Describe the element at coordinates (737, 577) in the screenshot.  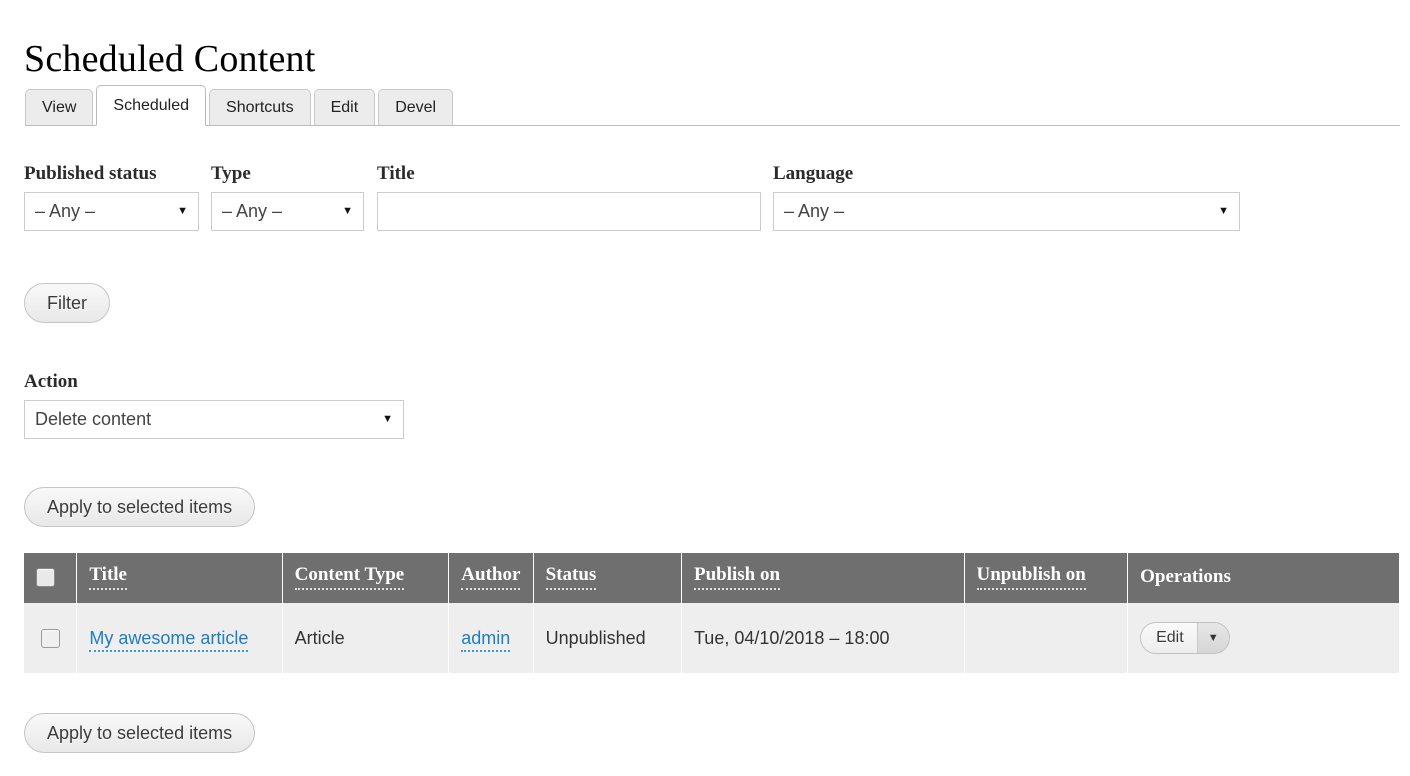
I see `column-header-publish-on-label: Publish on` at that location.